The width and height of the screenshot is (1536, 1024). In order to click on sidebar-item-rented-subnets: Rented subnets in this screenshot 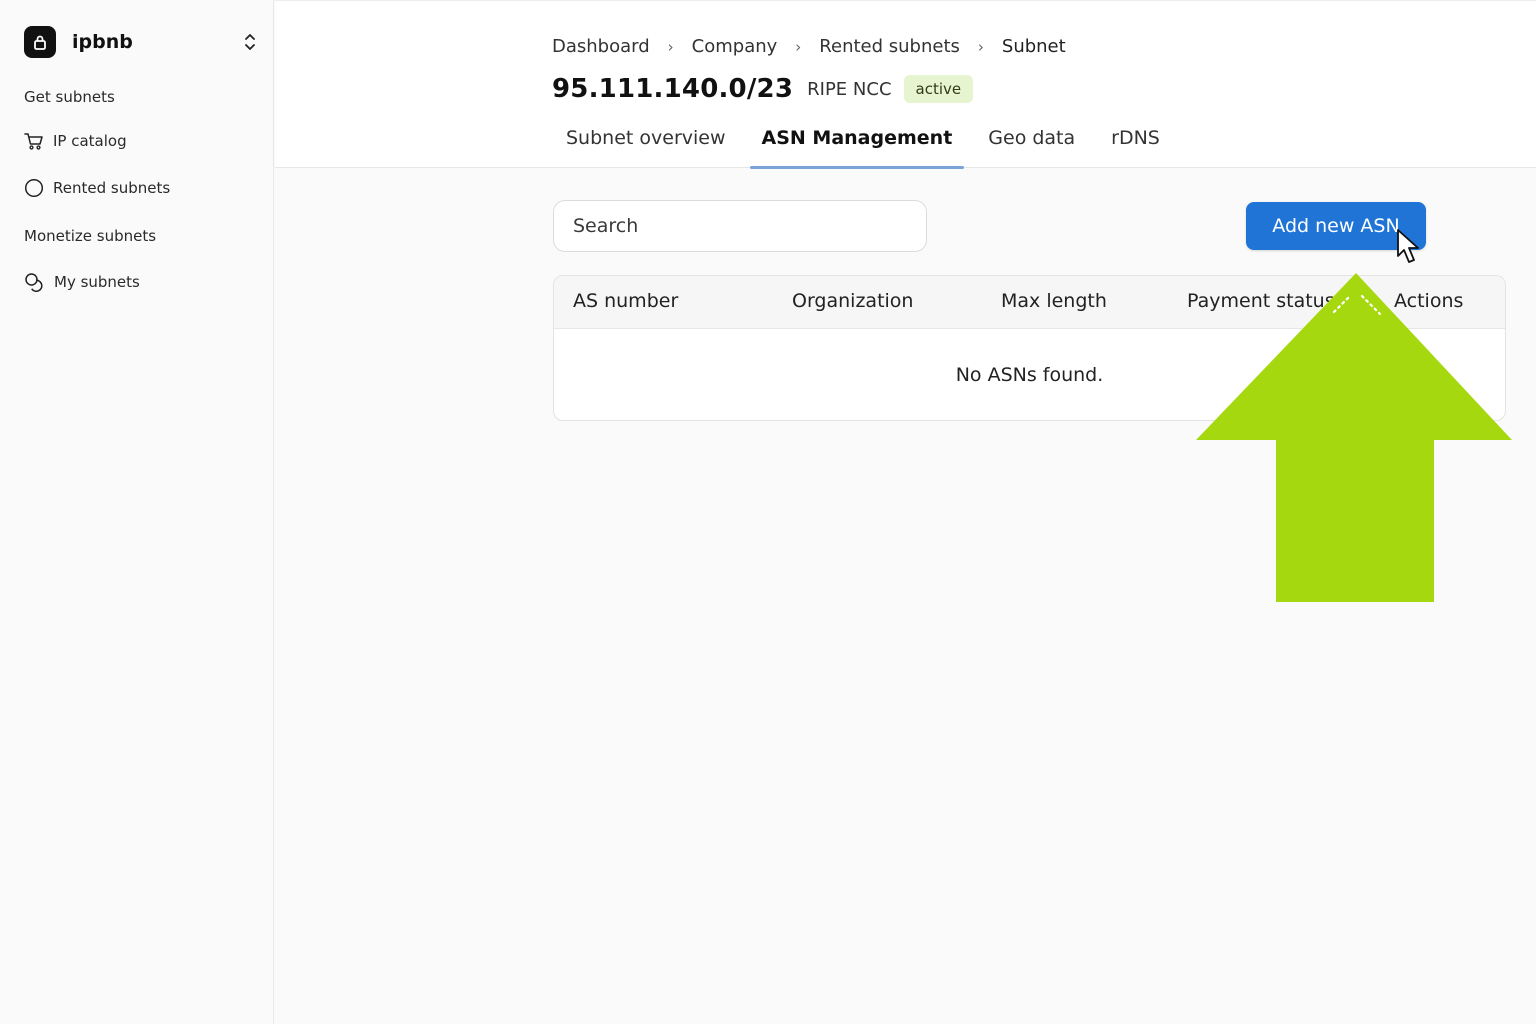, I will do `click(97, 188)`.